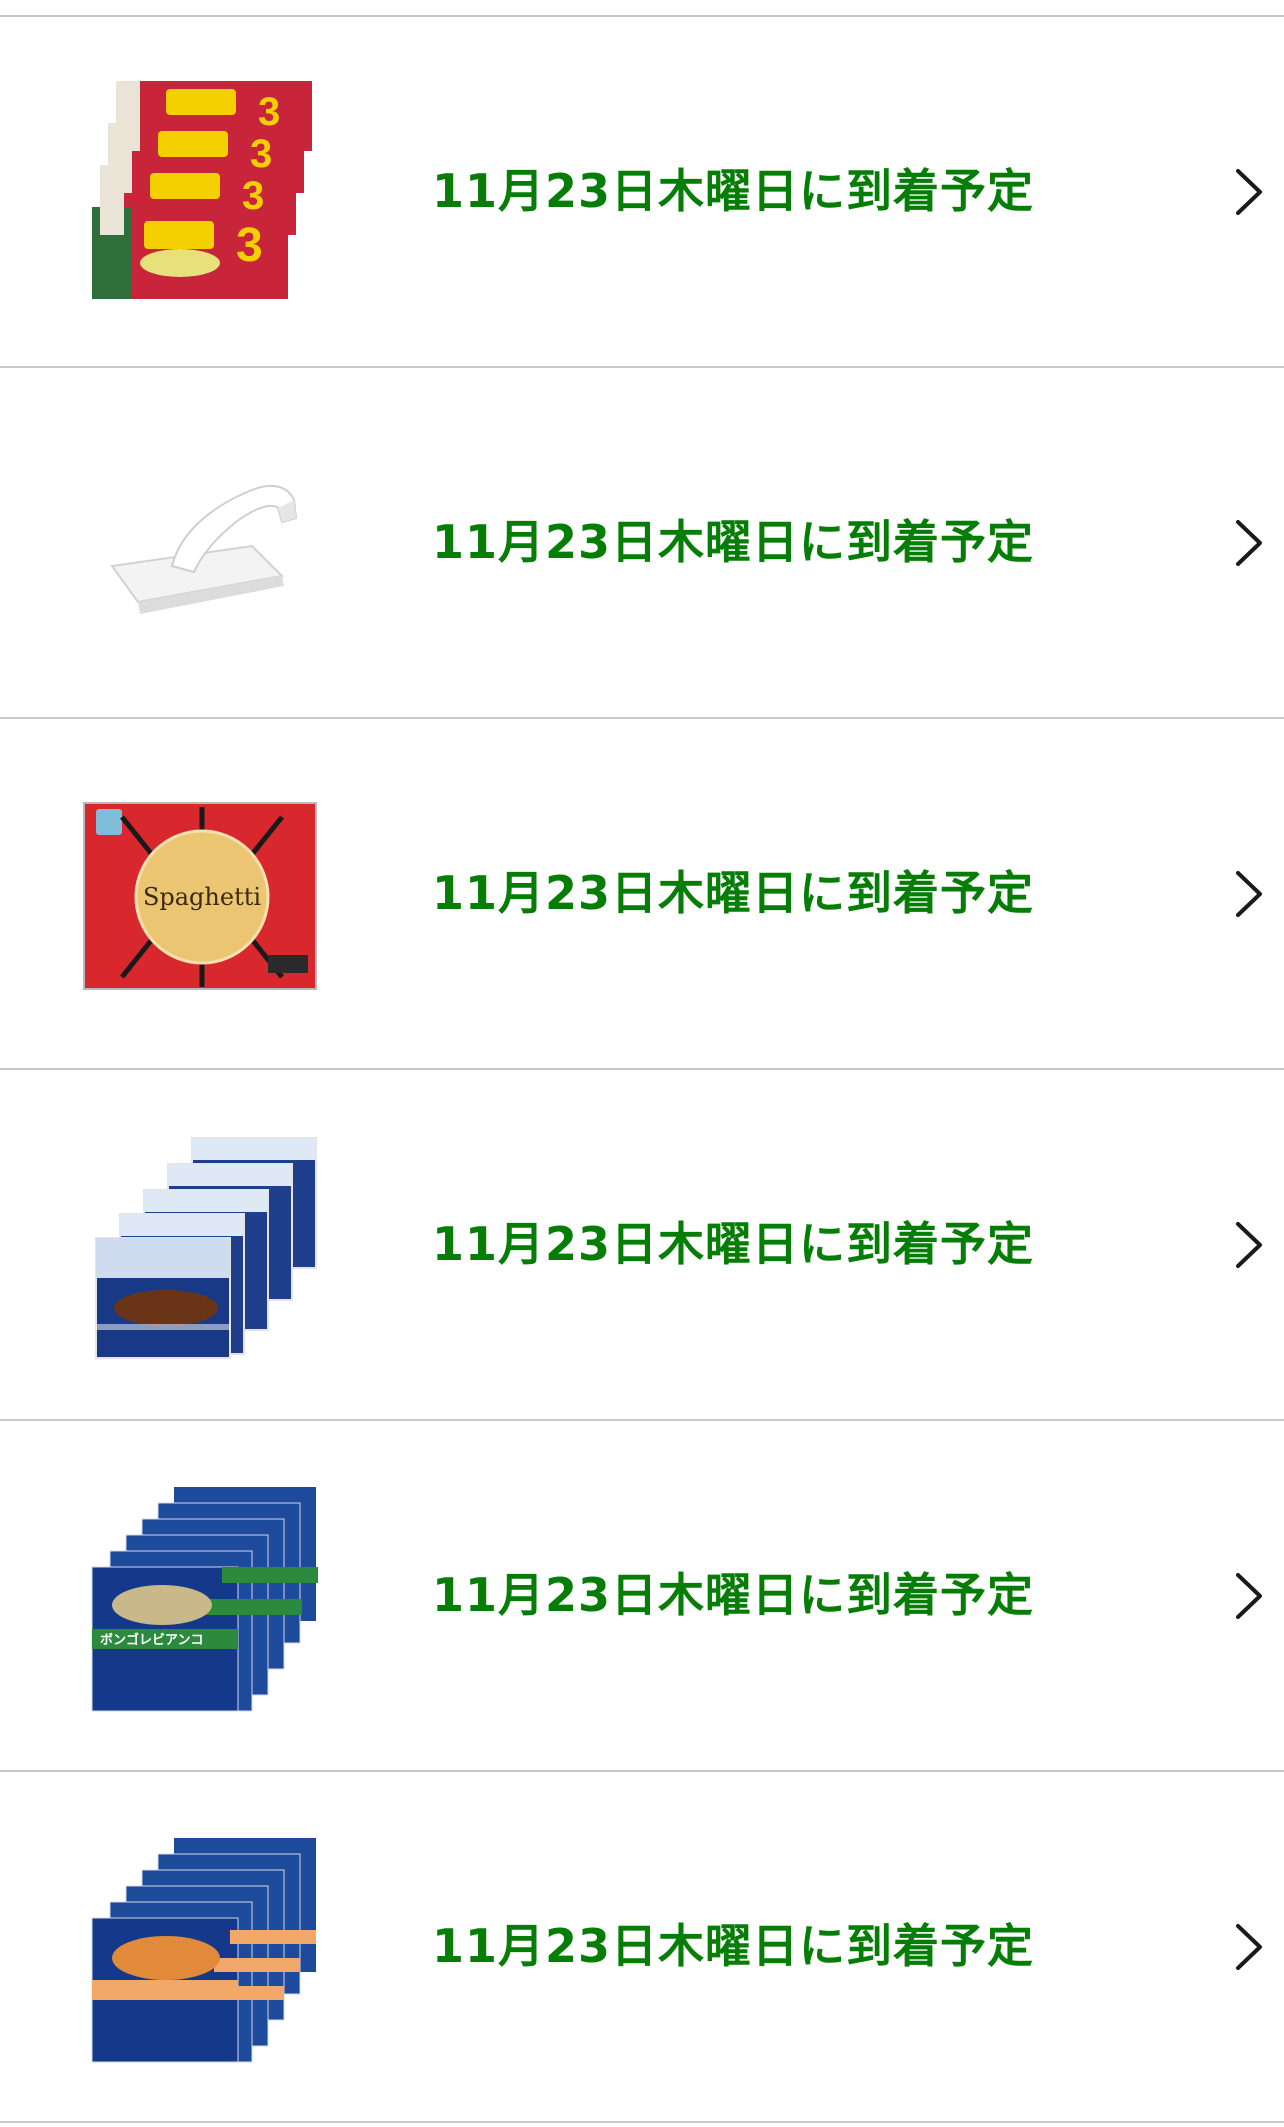 Image resolution: width=1284 pixels, height=2127 pixels. I want to click on scrub-brush-icon, so click(204, 549).